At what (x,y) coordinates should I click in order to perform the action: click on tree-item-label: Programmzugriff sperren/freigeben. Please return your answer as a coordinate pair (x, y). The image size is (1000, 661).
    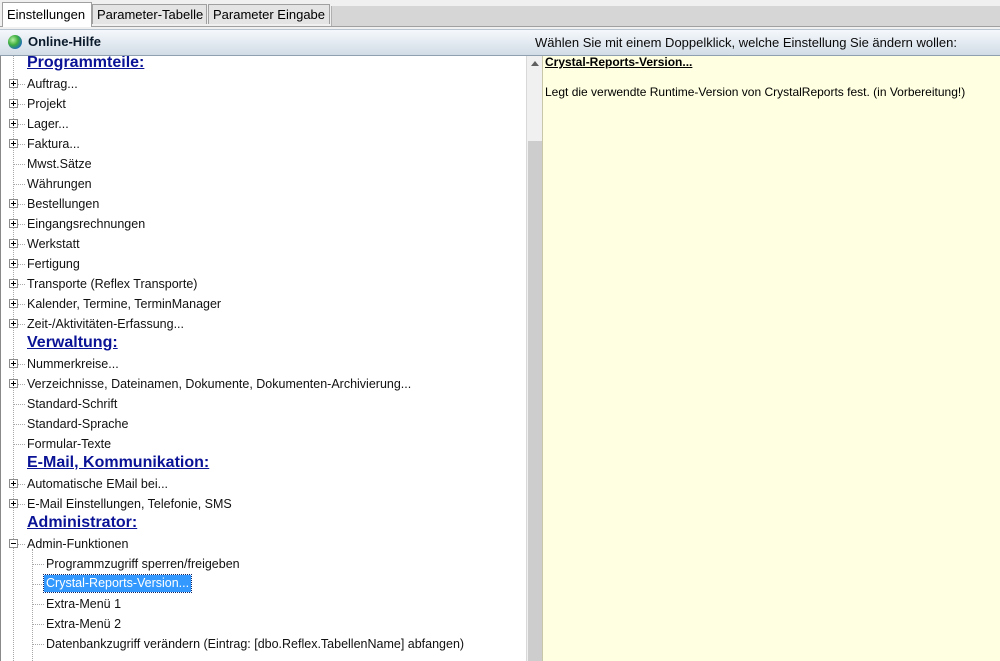
    Looking at the image, I should click on (143, 564).